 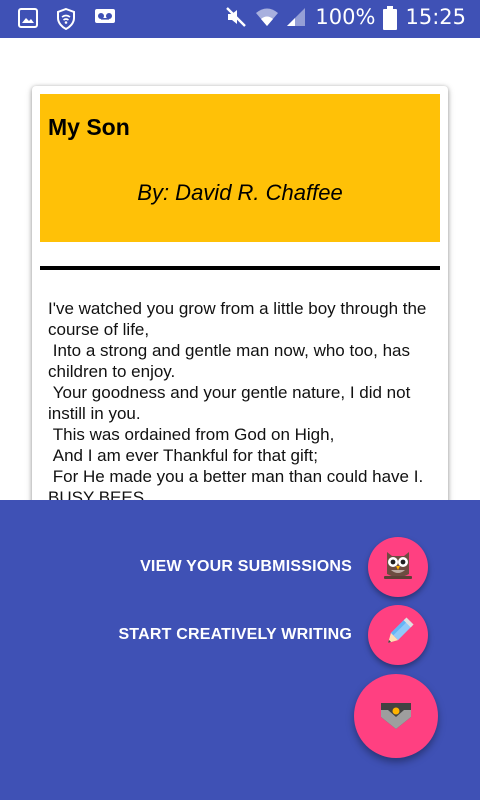 I want to click on view-submissions-button, so click(x=398, y=567).